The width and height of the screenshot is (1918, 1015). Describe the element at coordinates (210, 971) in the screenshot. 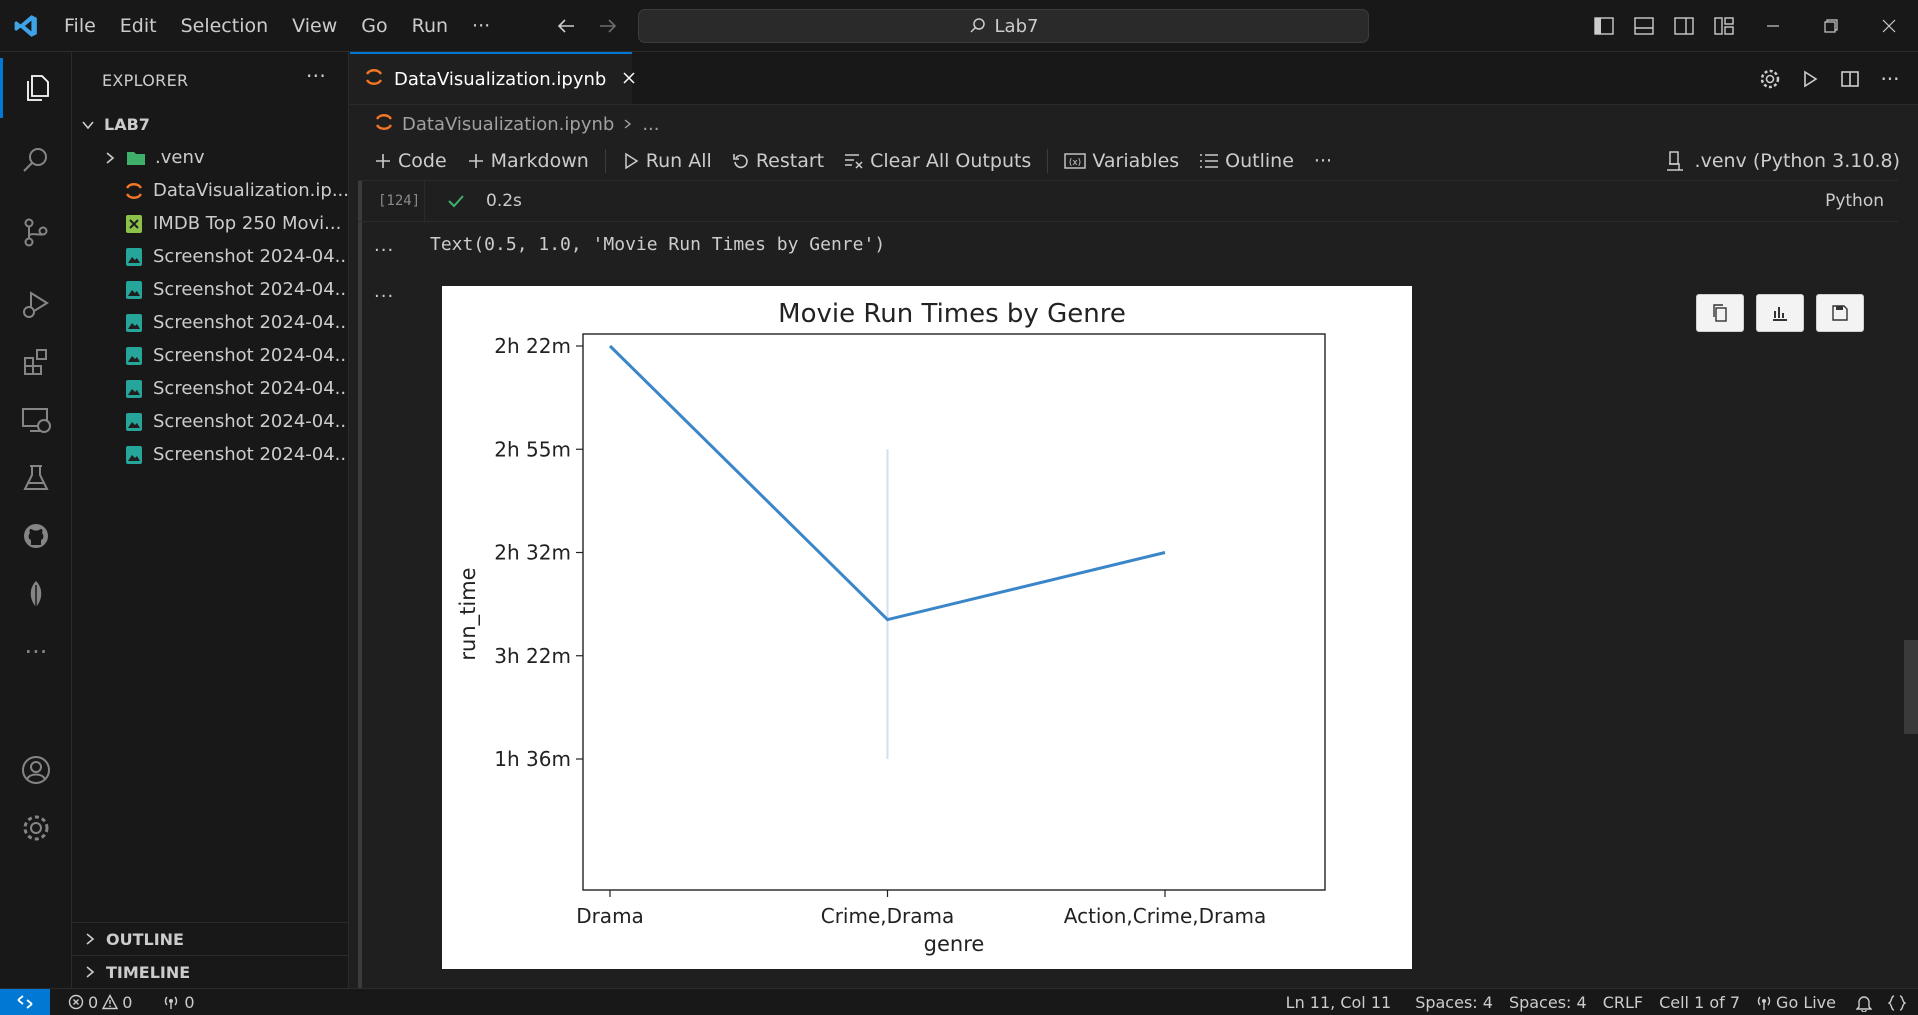

I see `timeline-section: TIMELINE` at that location.